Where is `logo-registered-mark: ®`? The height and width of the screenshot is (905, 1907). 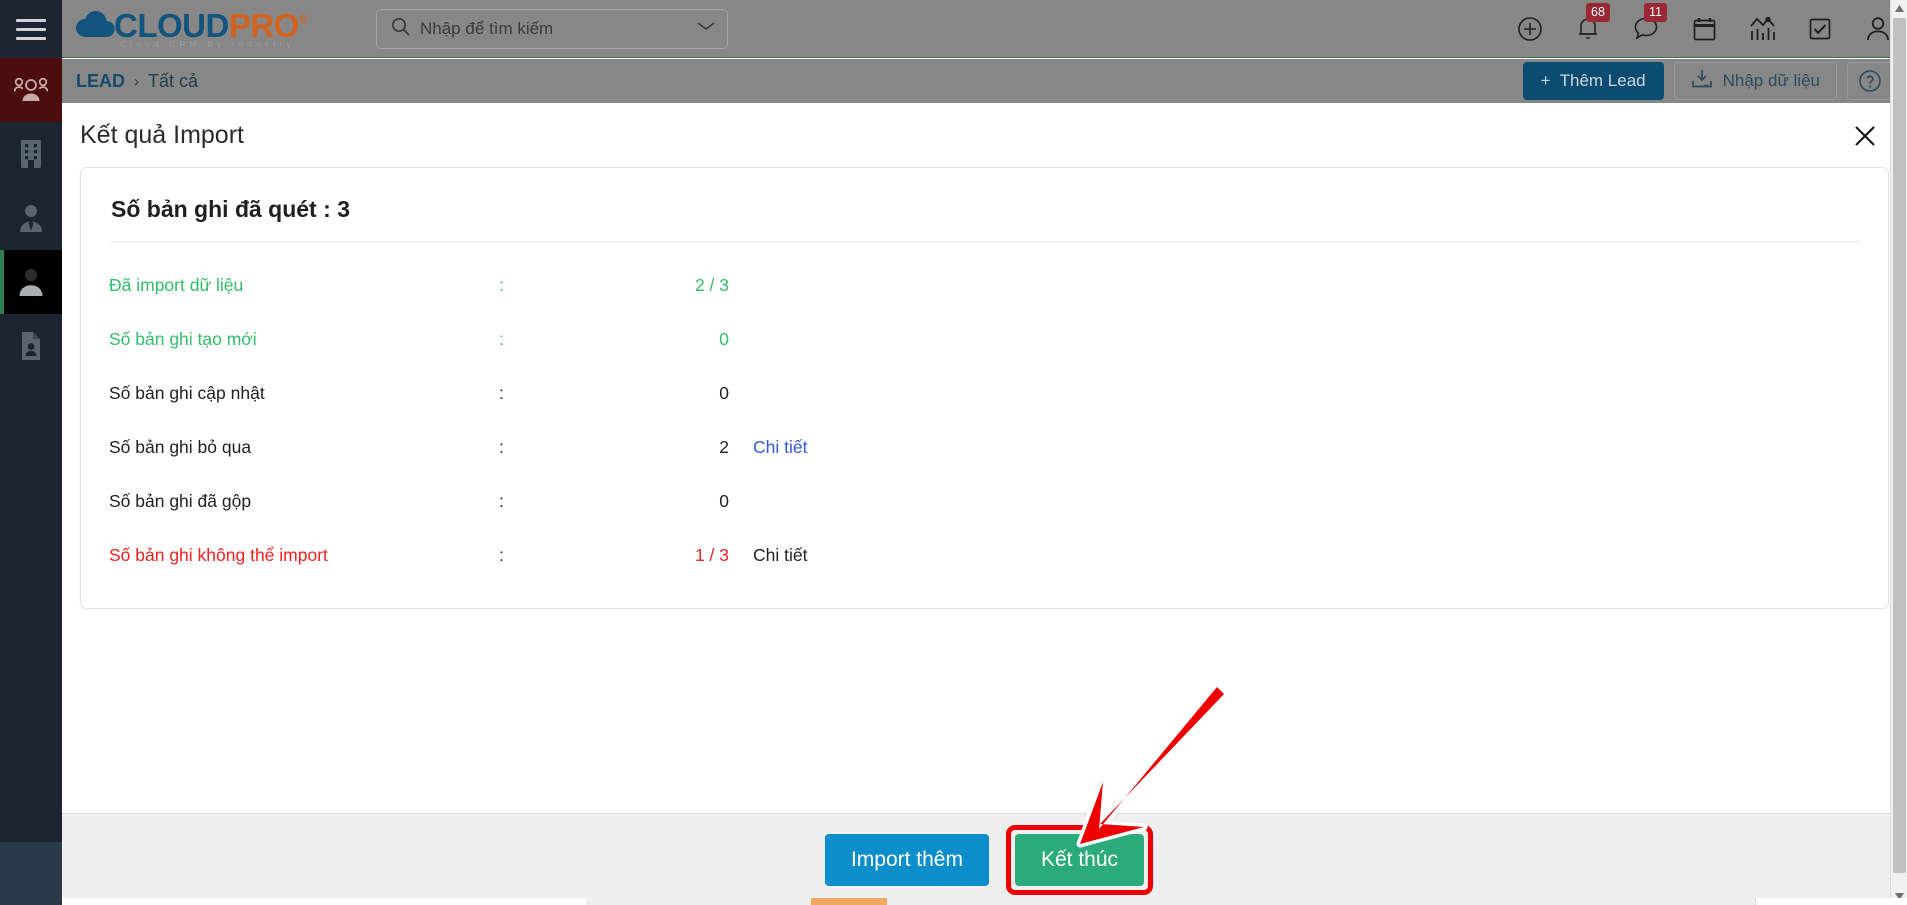 logo-registered-mark: ® is located at coordinates (303, 18).